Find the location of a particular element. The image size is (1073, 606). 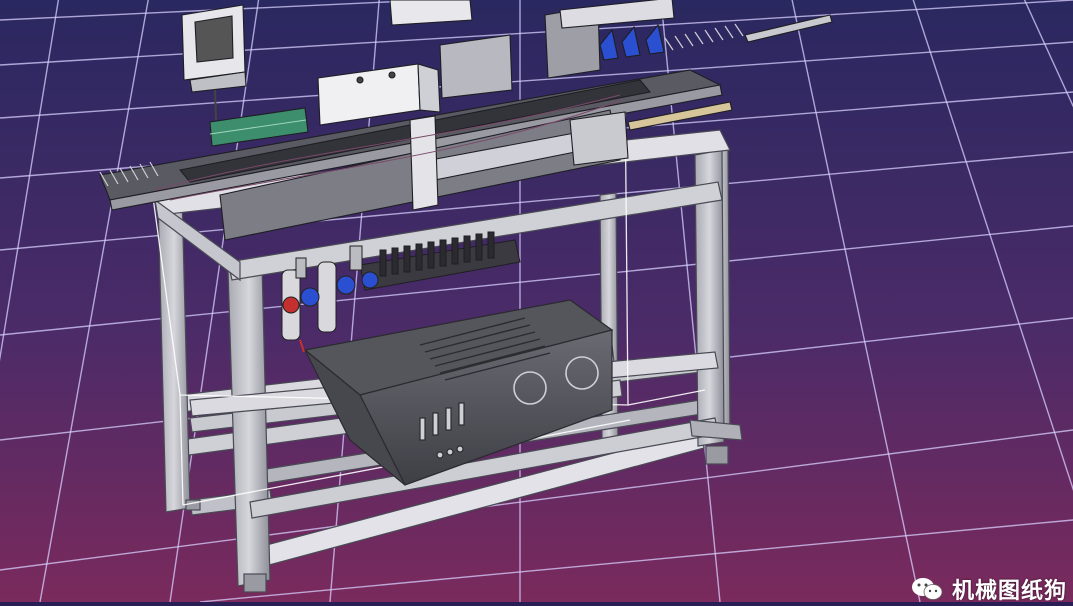

wechat-icon is located at coordinates (927, 589).